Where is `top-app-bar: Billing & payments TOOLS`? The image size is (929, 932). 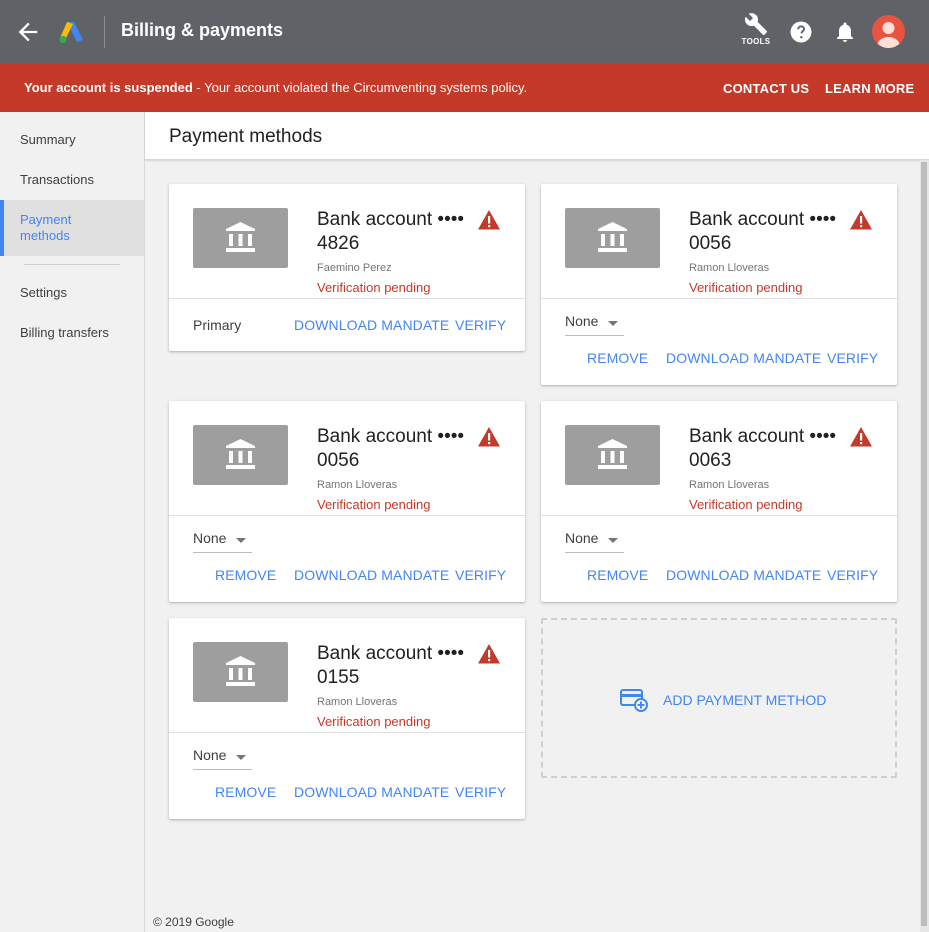
top-app-bar: Billing & payments TOOLS is located at coordinates (464, 32).